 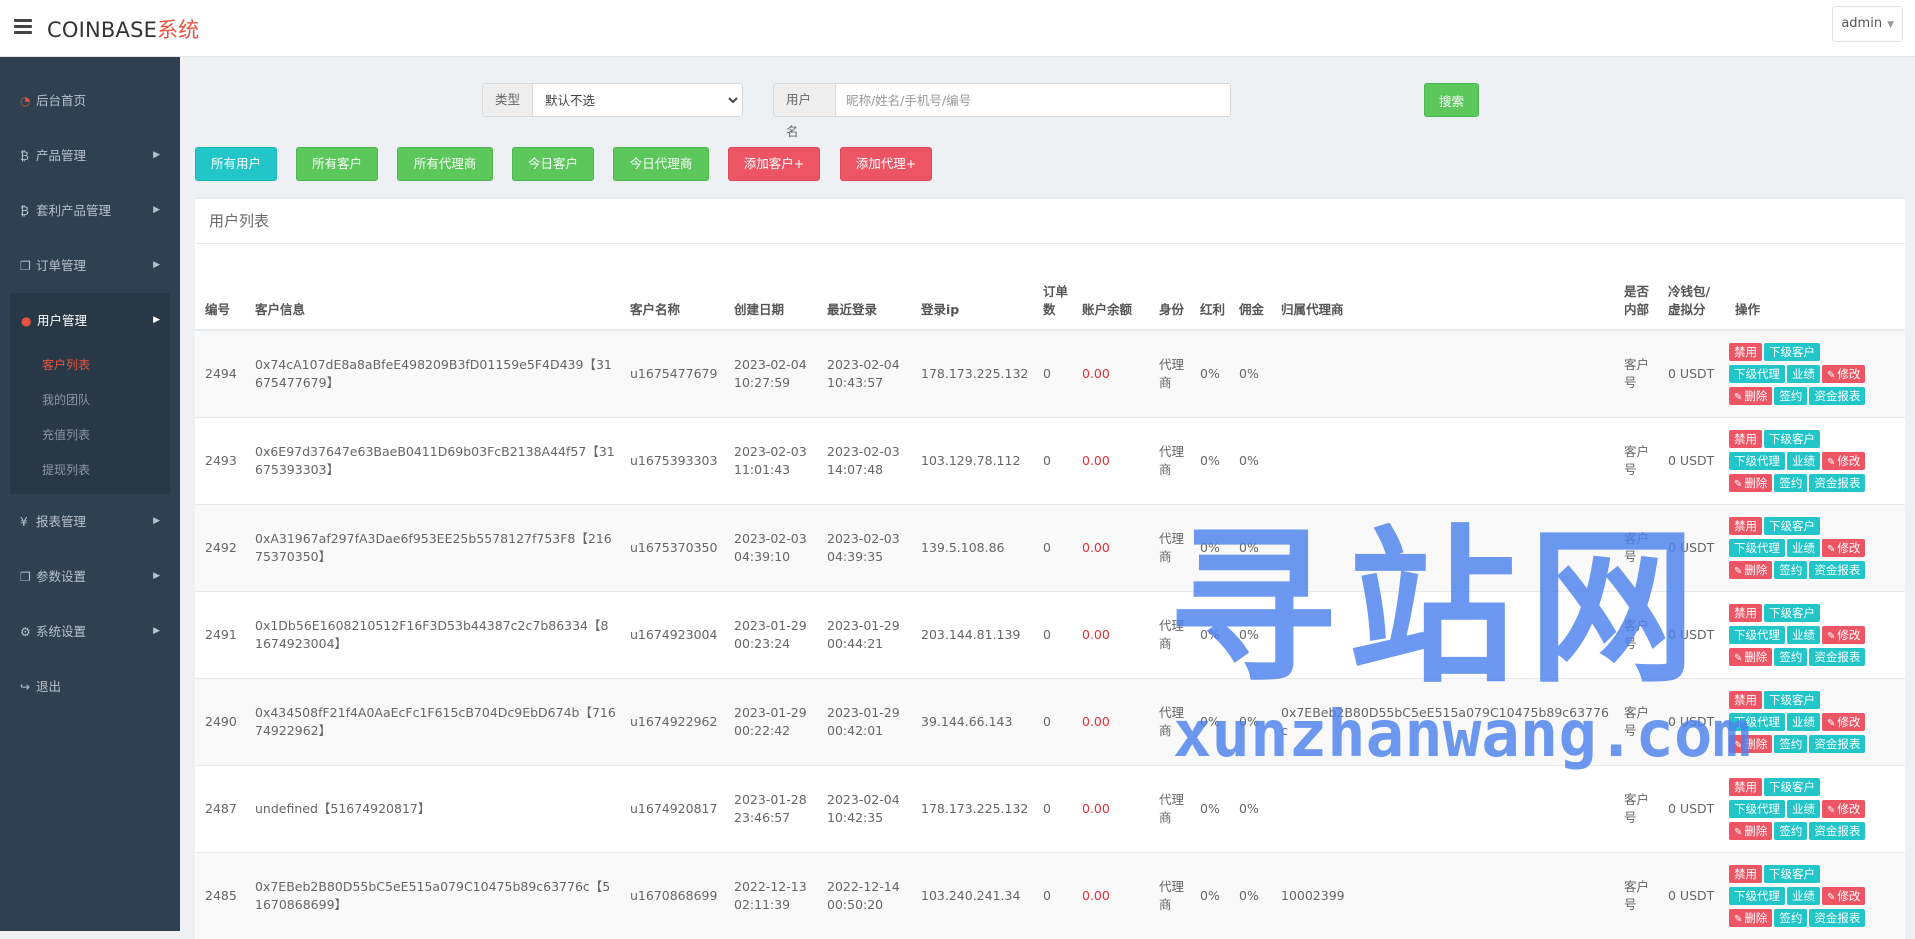 I want to click on today-agents-button: 今日代理商, so click(x=661, y=164).